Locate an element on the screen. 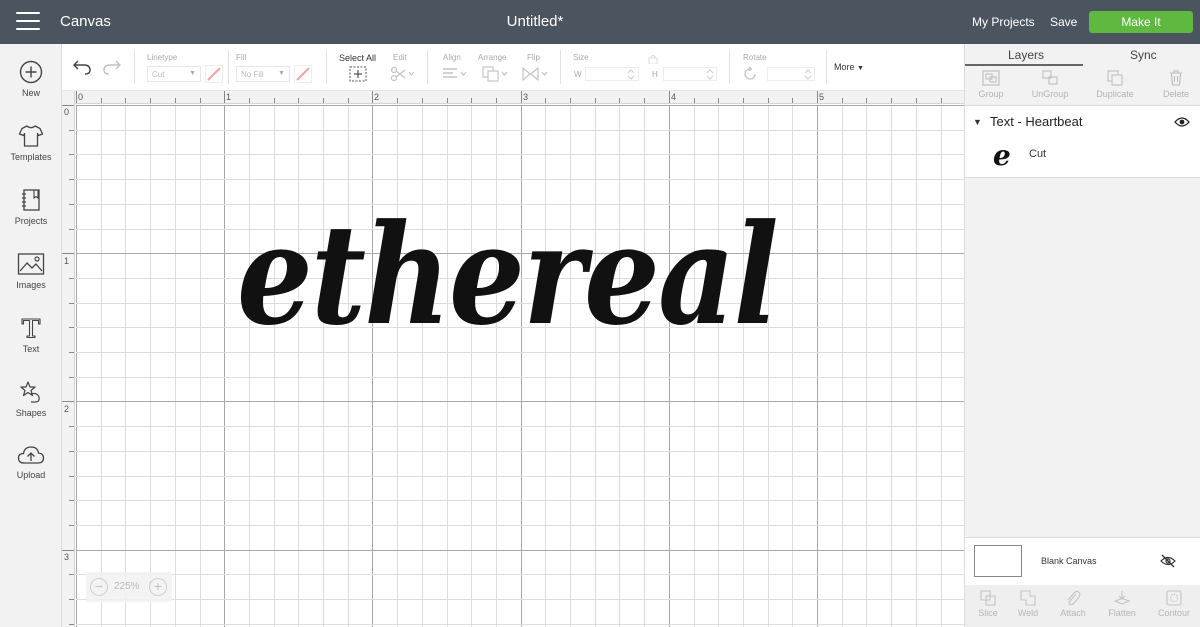 This screenshot has height=627, width=1200. ungroup-icon is located at coordinates (1050, 77).